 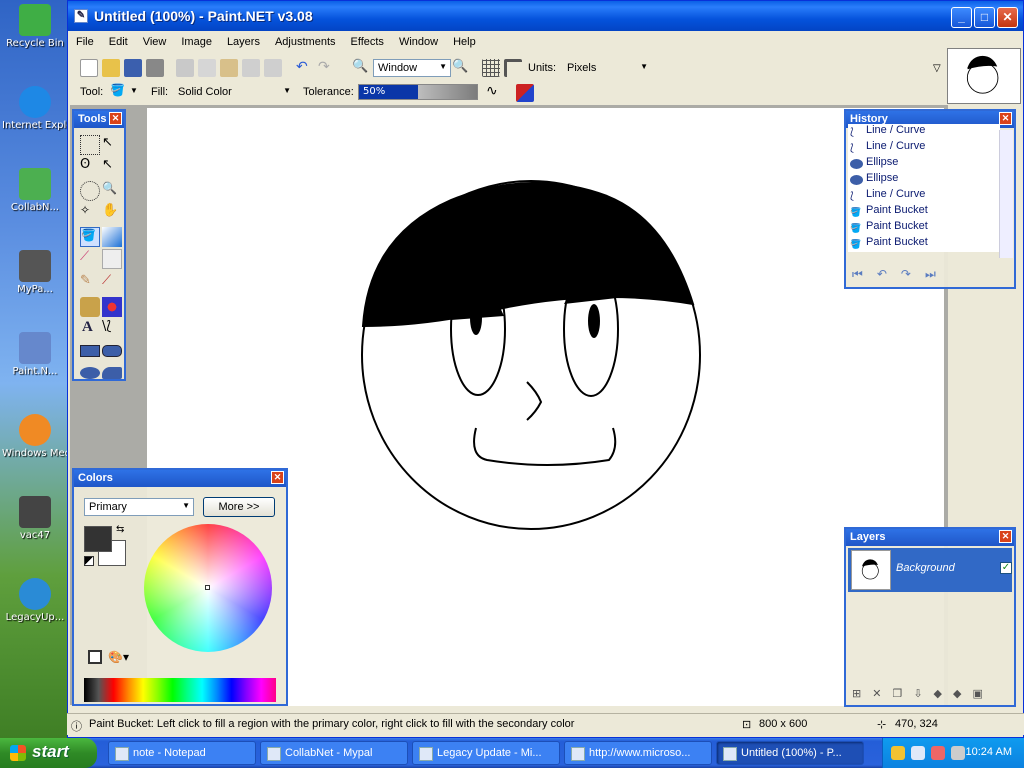 I want to click on desktop-icon-media-player: Windows Media Player, so click(x=35, y=436).